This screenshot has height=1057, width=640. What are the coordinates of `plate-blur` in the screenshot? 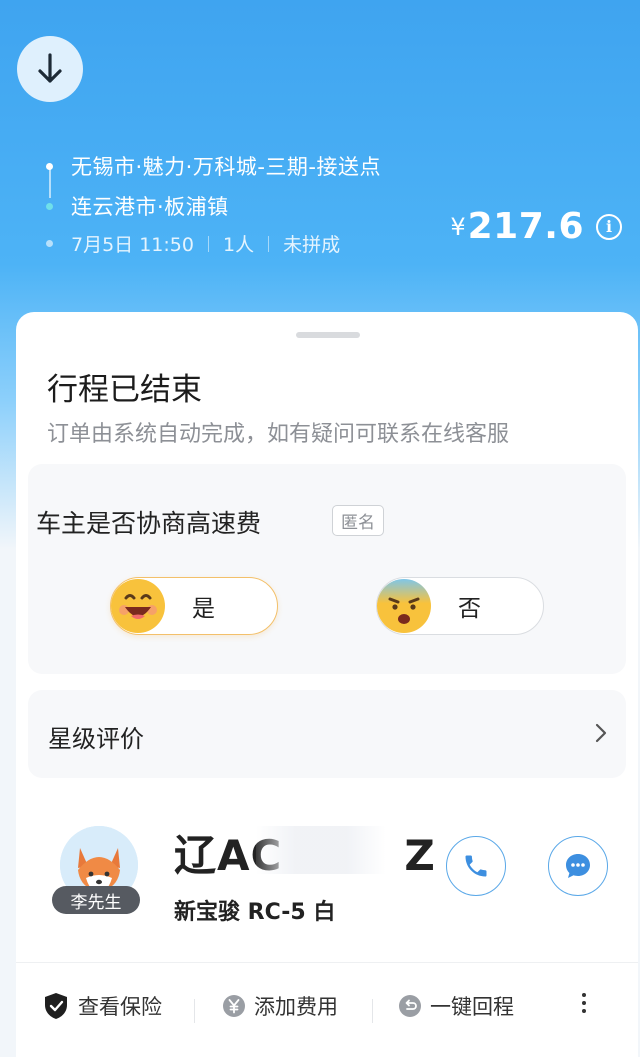 It's located at (321, 850).